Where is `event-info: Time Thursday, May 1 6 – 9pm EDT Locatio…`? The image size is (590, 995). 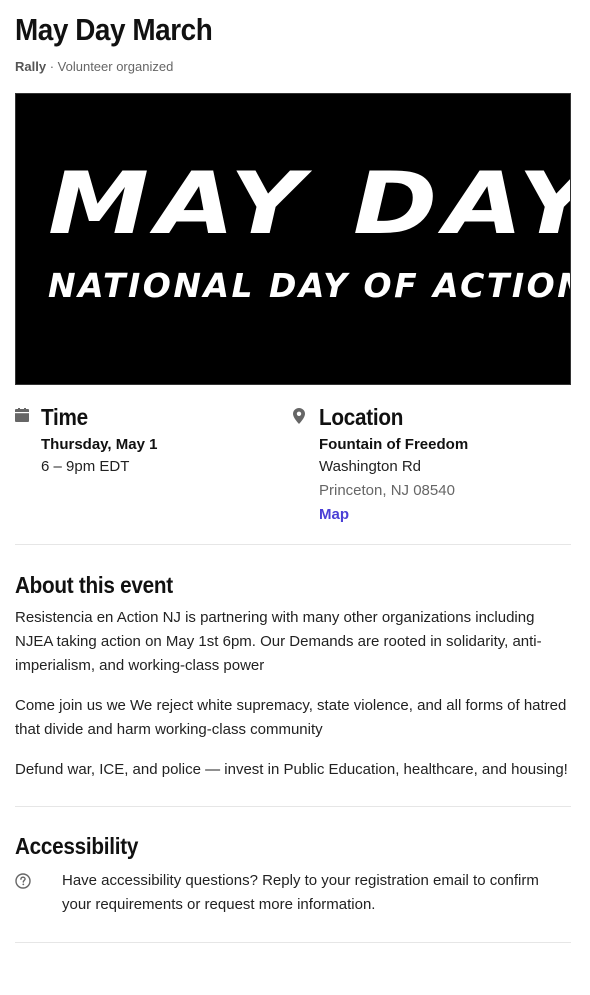
event-info: Time Thursday, May 1 6 – 9pm EDT Locatio… is located at coordinates (295, 474).